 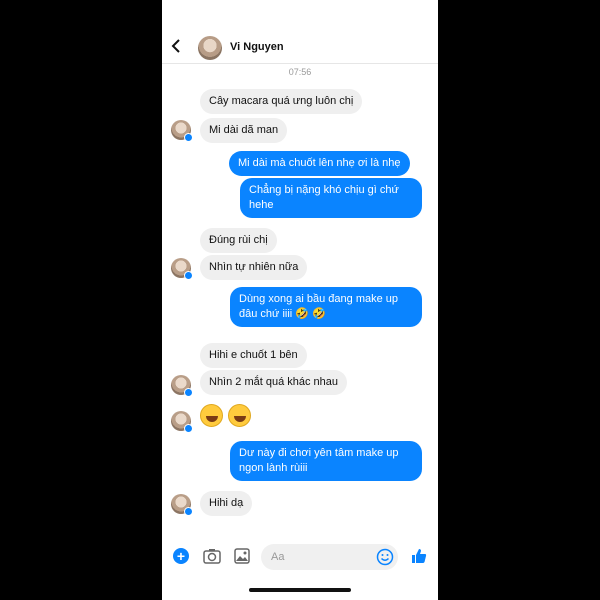 What do you see at coordinates (253, 355) in the screenshot?
I see `message-bubble-incoming: Hihi e chuốt 1 bên` at bounding box center [253, 355].